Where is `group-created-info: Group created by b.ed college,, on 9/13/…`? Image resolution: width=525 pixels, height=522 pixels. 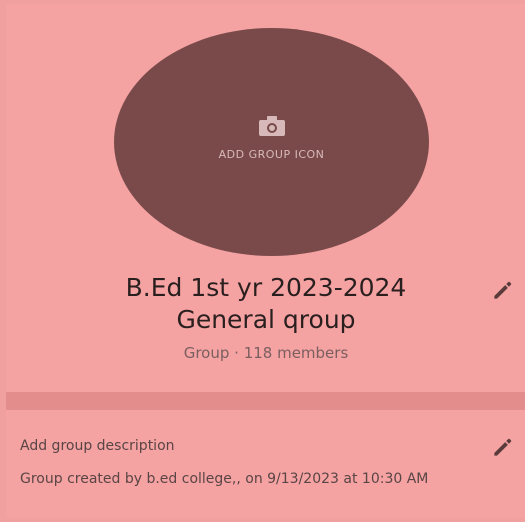
group-created-info: Group created by b.ed college,, on 9/13/… is located at coordinates (224, 479).